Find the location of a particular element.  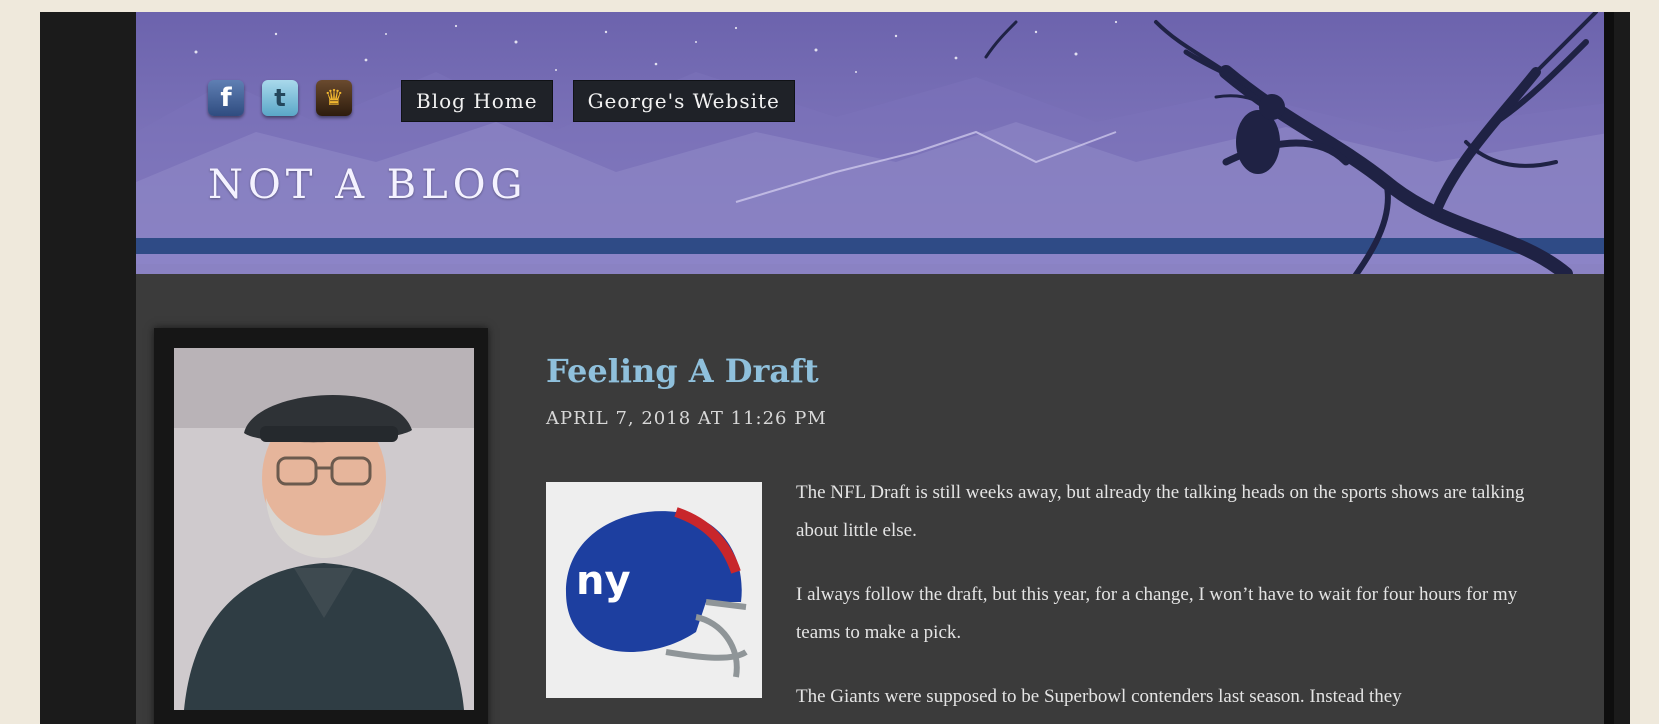

twitter-icon: t is located at coordinates (280, 98).